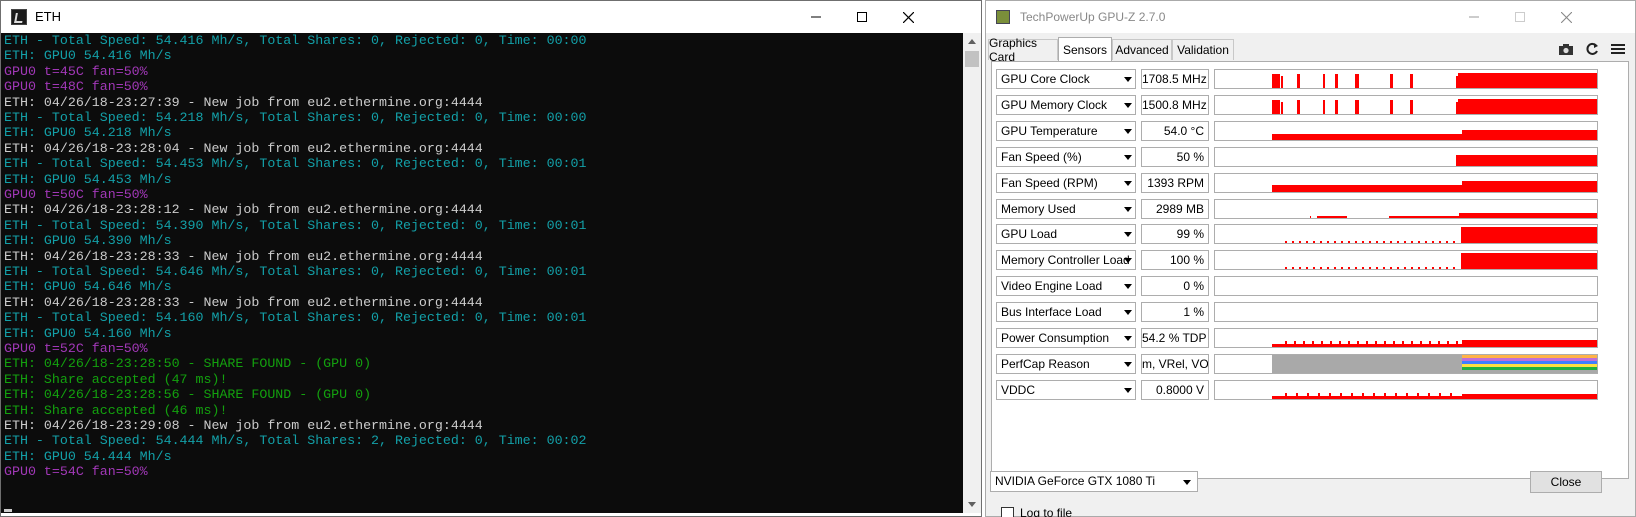 The height and width of the screenshot is (517, 1636). I want to click on log-to-file-checkbox, so click(1007, 512).